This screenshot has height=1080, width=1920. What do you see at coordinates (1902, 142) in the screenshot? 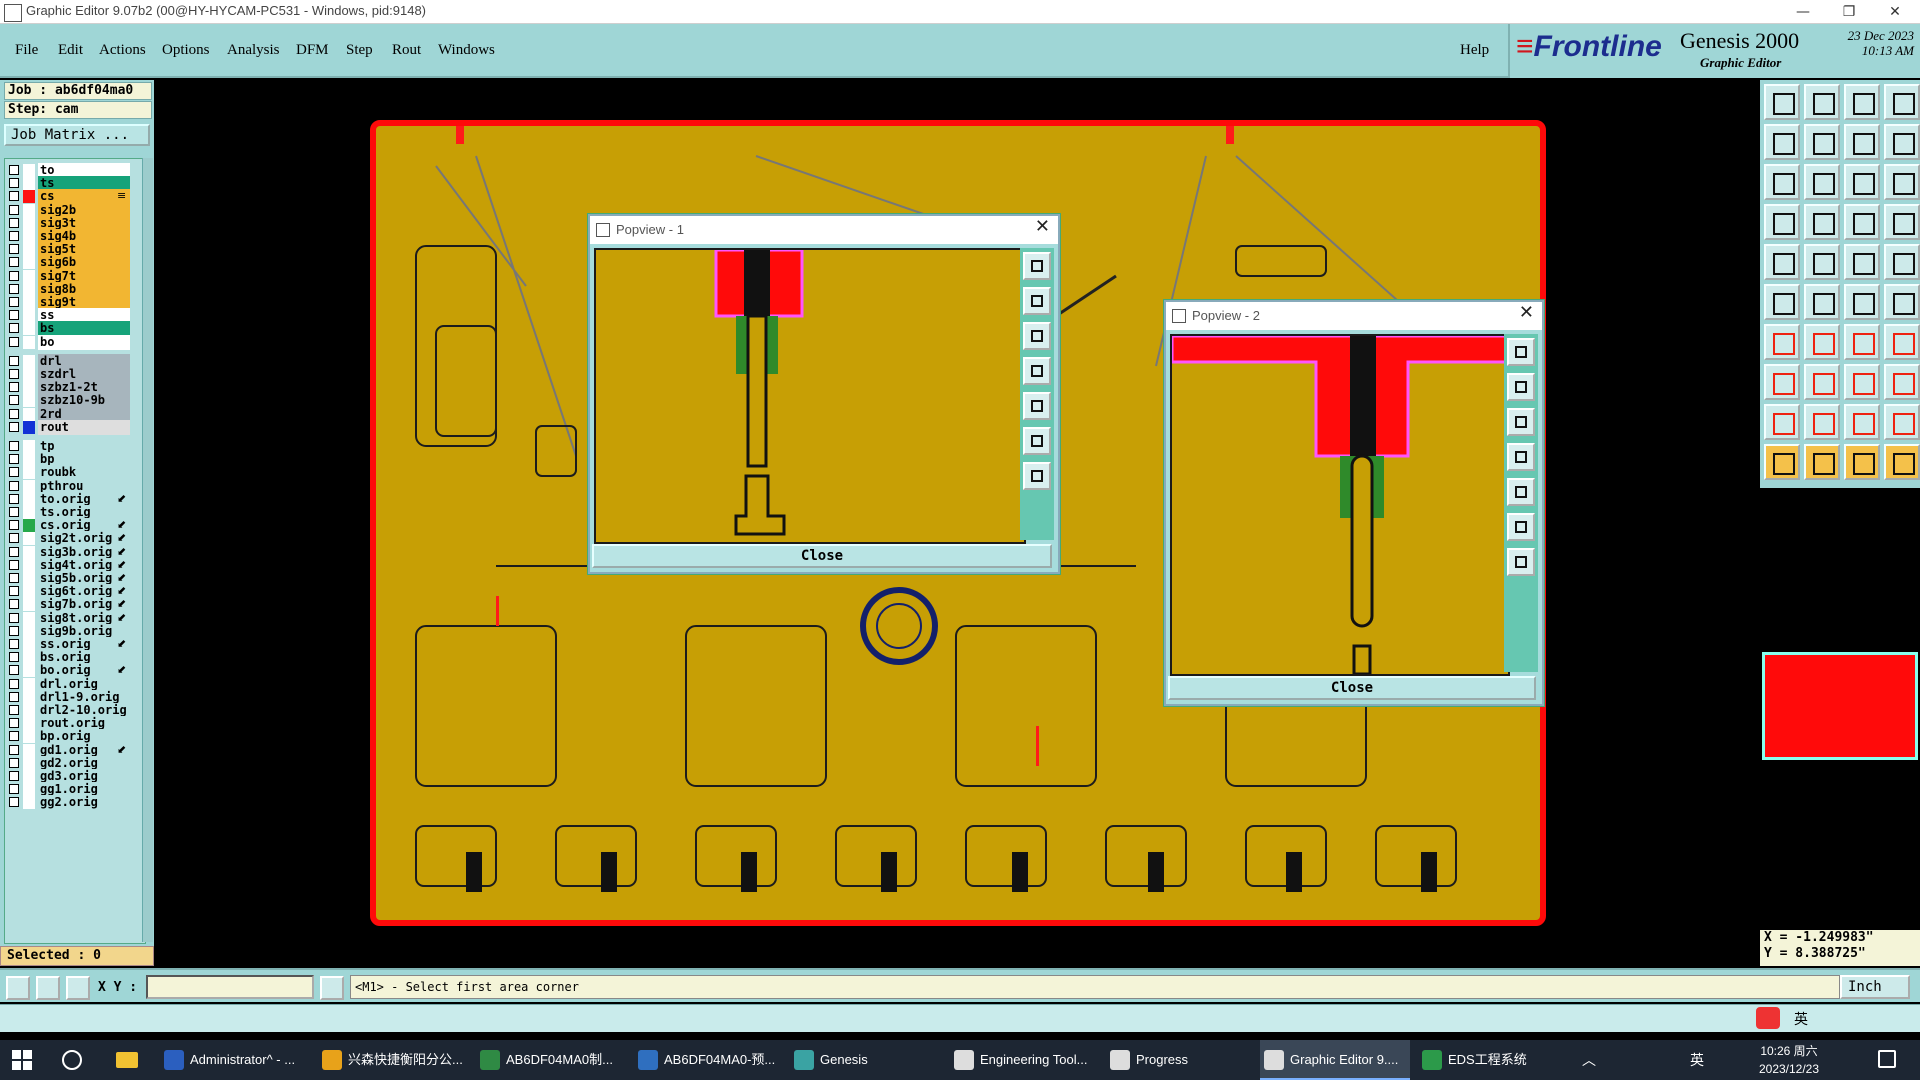
I see `scale-tool-icon` at bounding box center [1902, 142].